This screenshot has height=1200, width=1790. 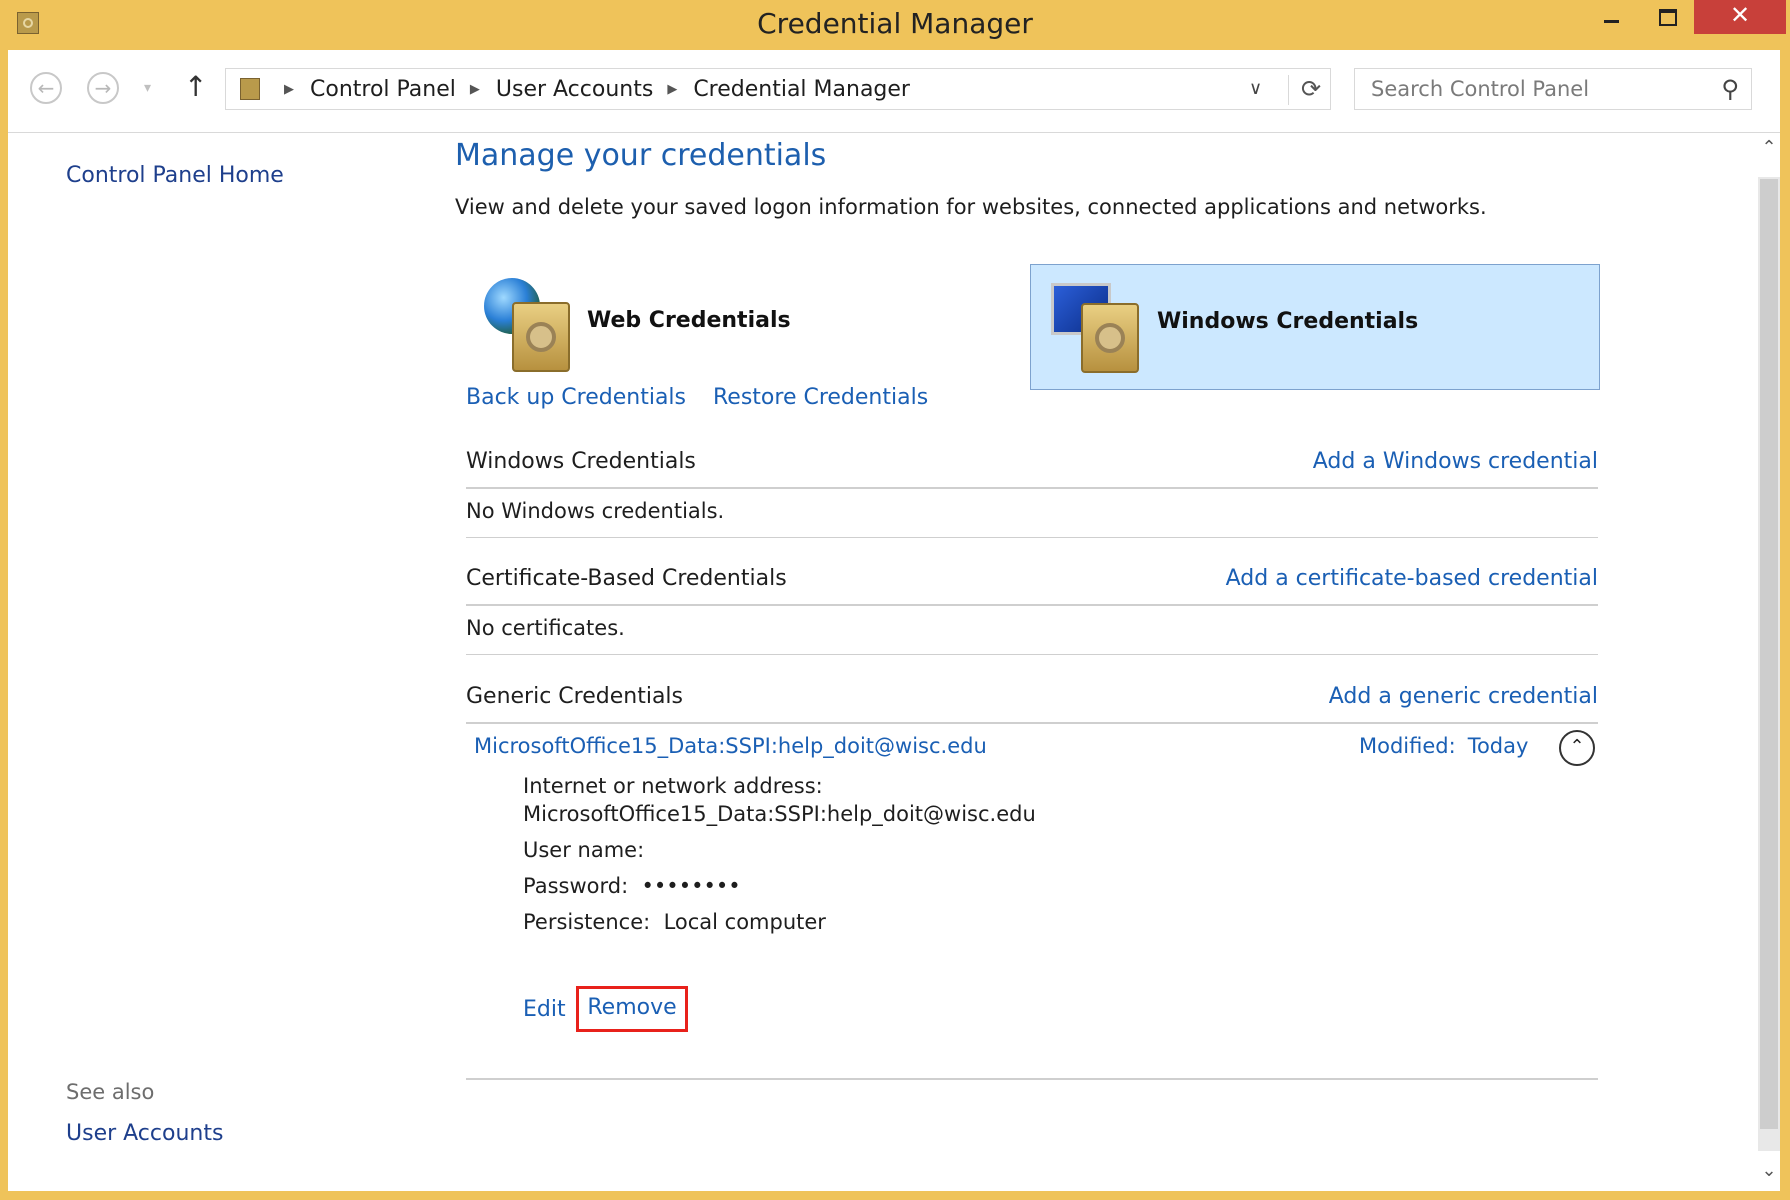 What do you see at coordinates (110, 1092) in the screenshot?
I see `see-also-label: See also` at bounding box center [110, 1092].